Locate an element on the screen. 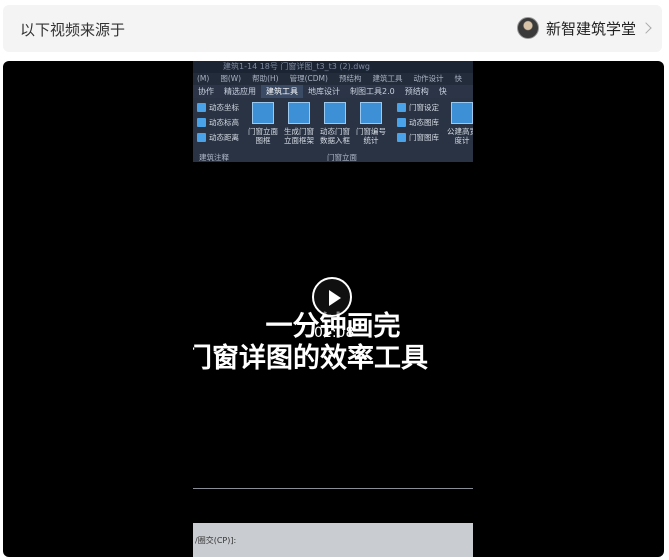 This screenshot has height=560, width=669. video-headline-line2: 门窗详图的效率工具 is located at coordinates (310, 358).